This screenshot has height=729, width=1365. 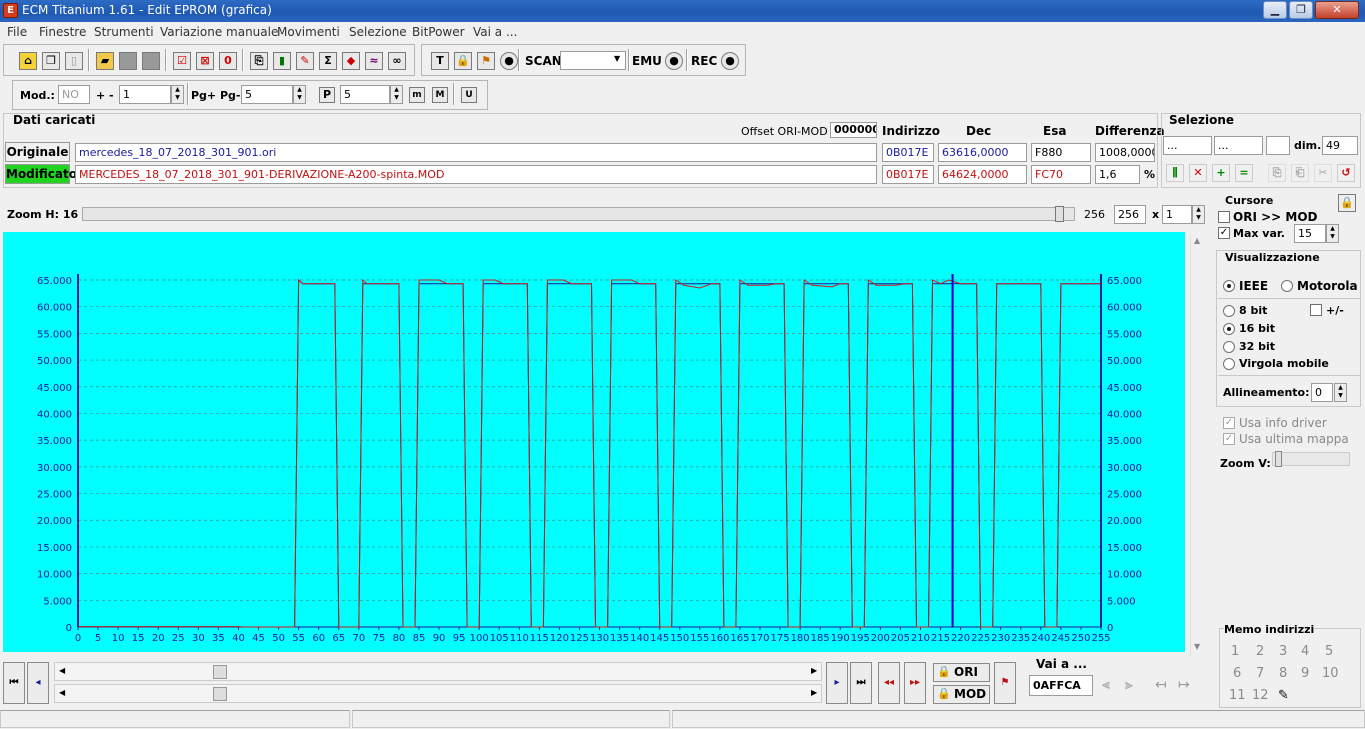 I want to click on originale-addr: 0B017E, so click(x=908, y=152).